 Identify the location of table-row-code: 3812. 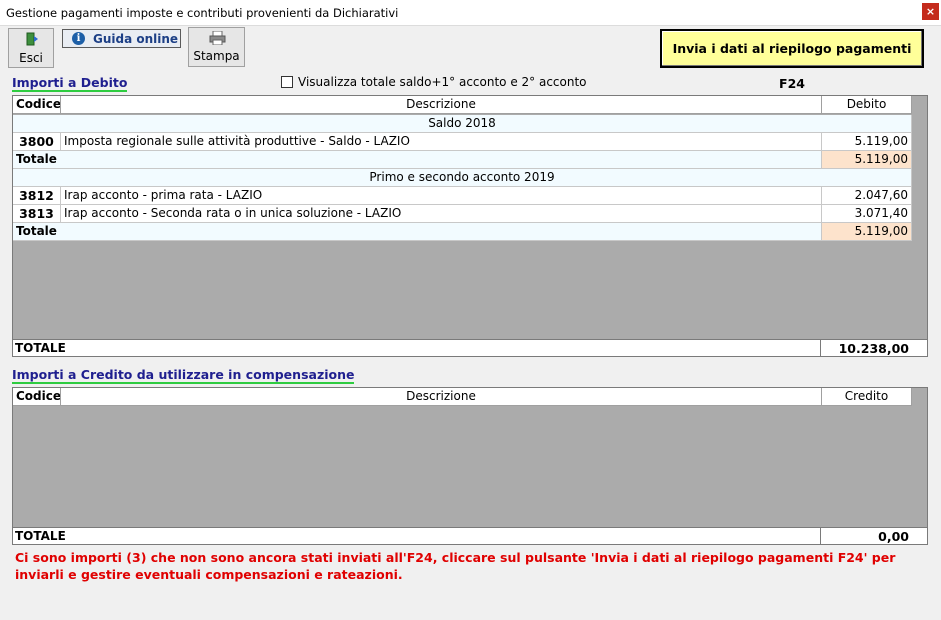
(37, 196).